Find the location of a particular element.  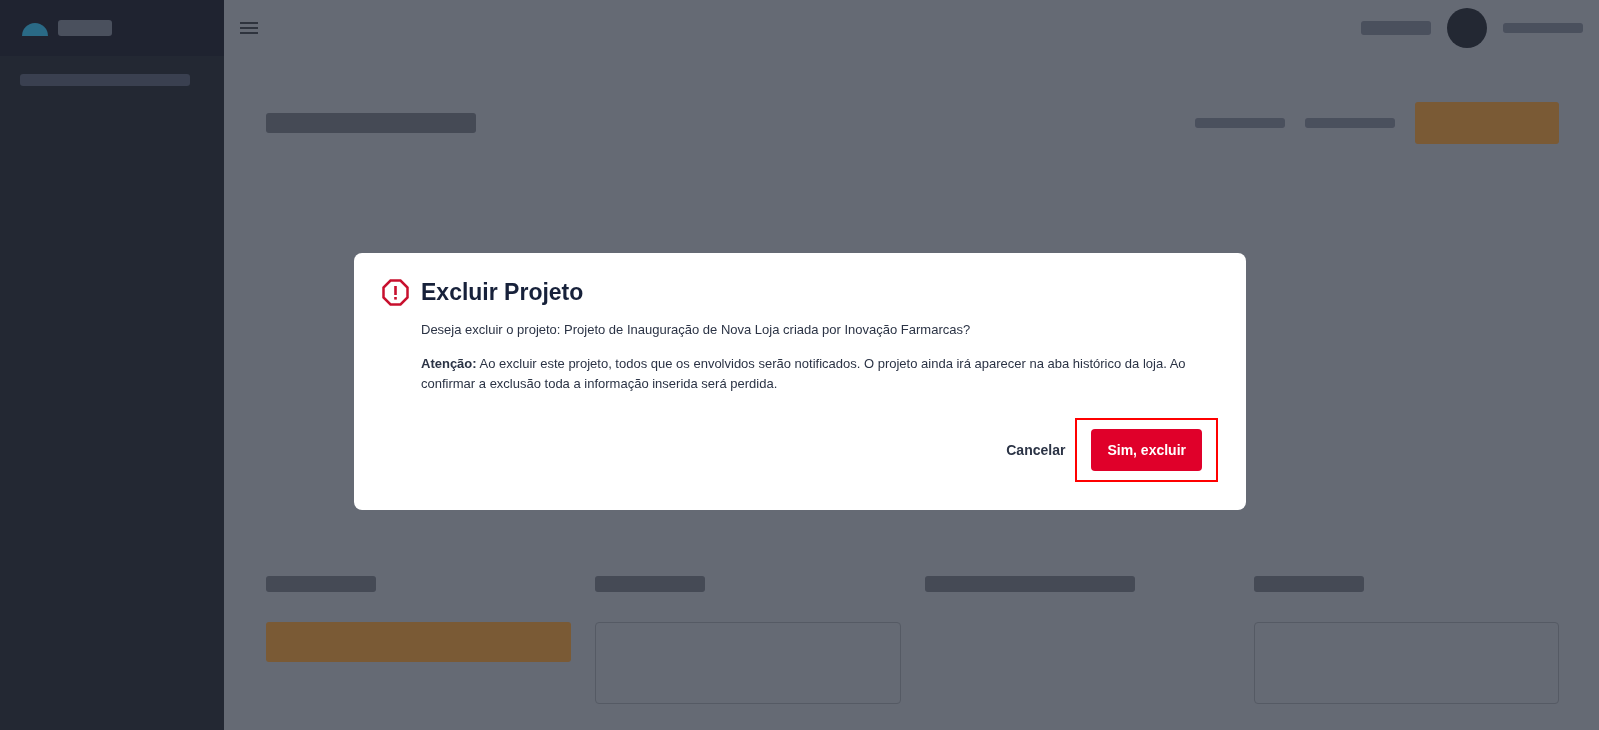

cancel-button: Cancelar is located at coordinates (1036, 450).